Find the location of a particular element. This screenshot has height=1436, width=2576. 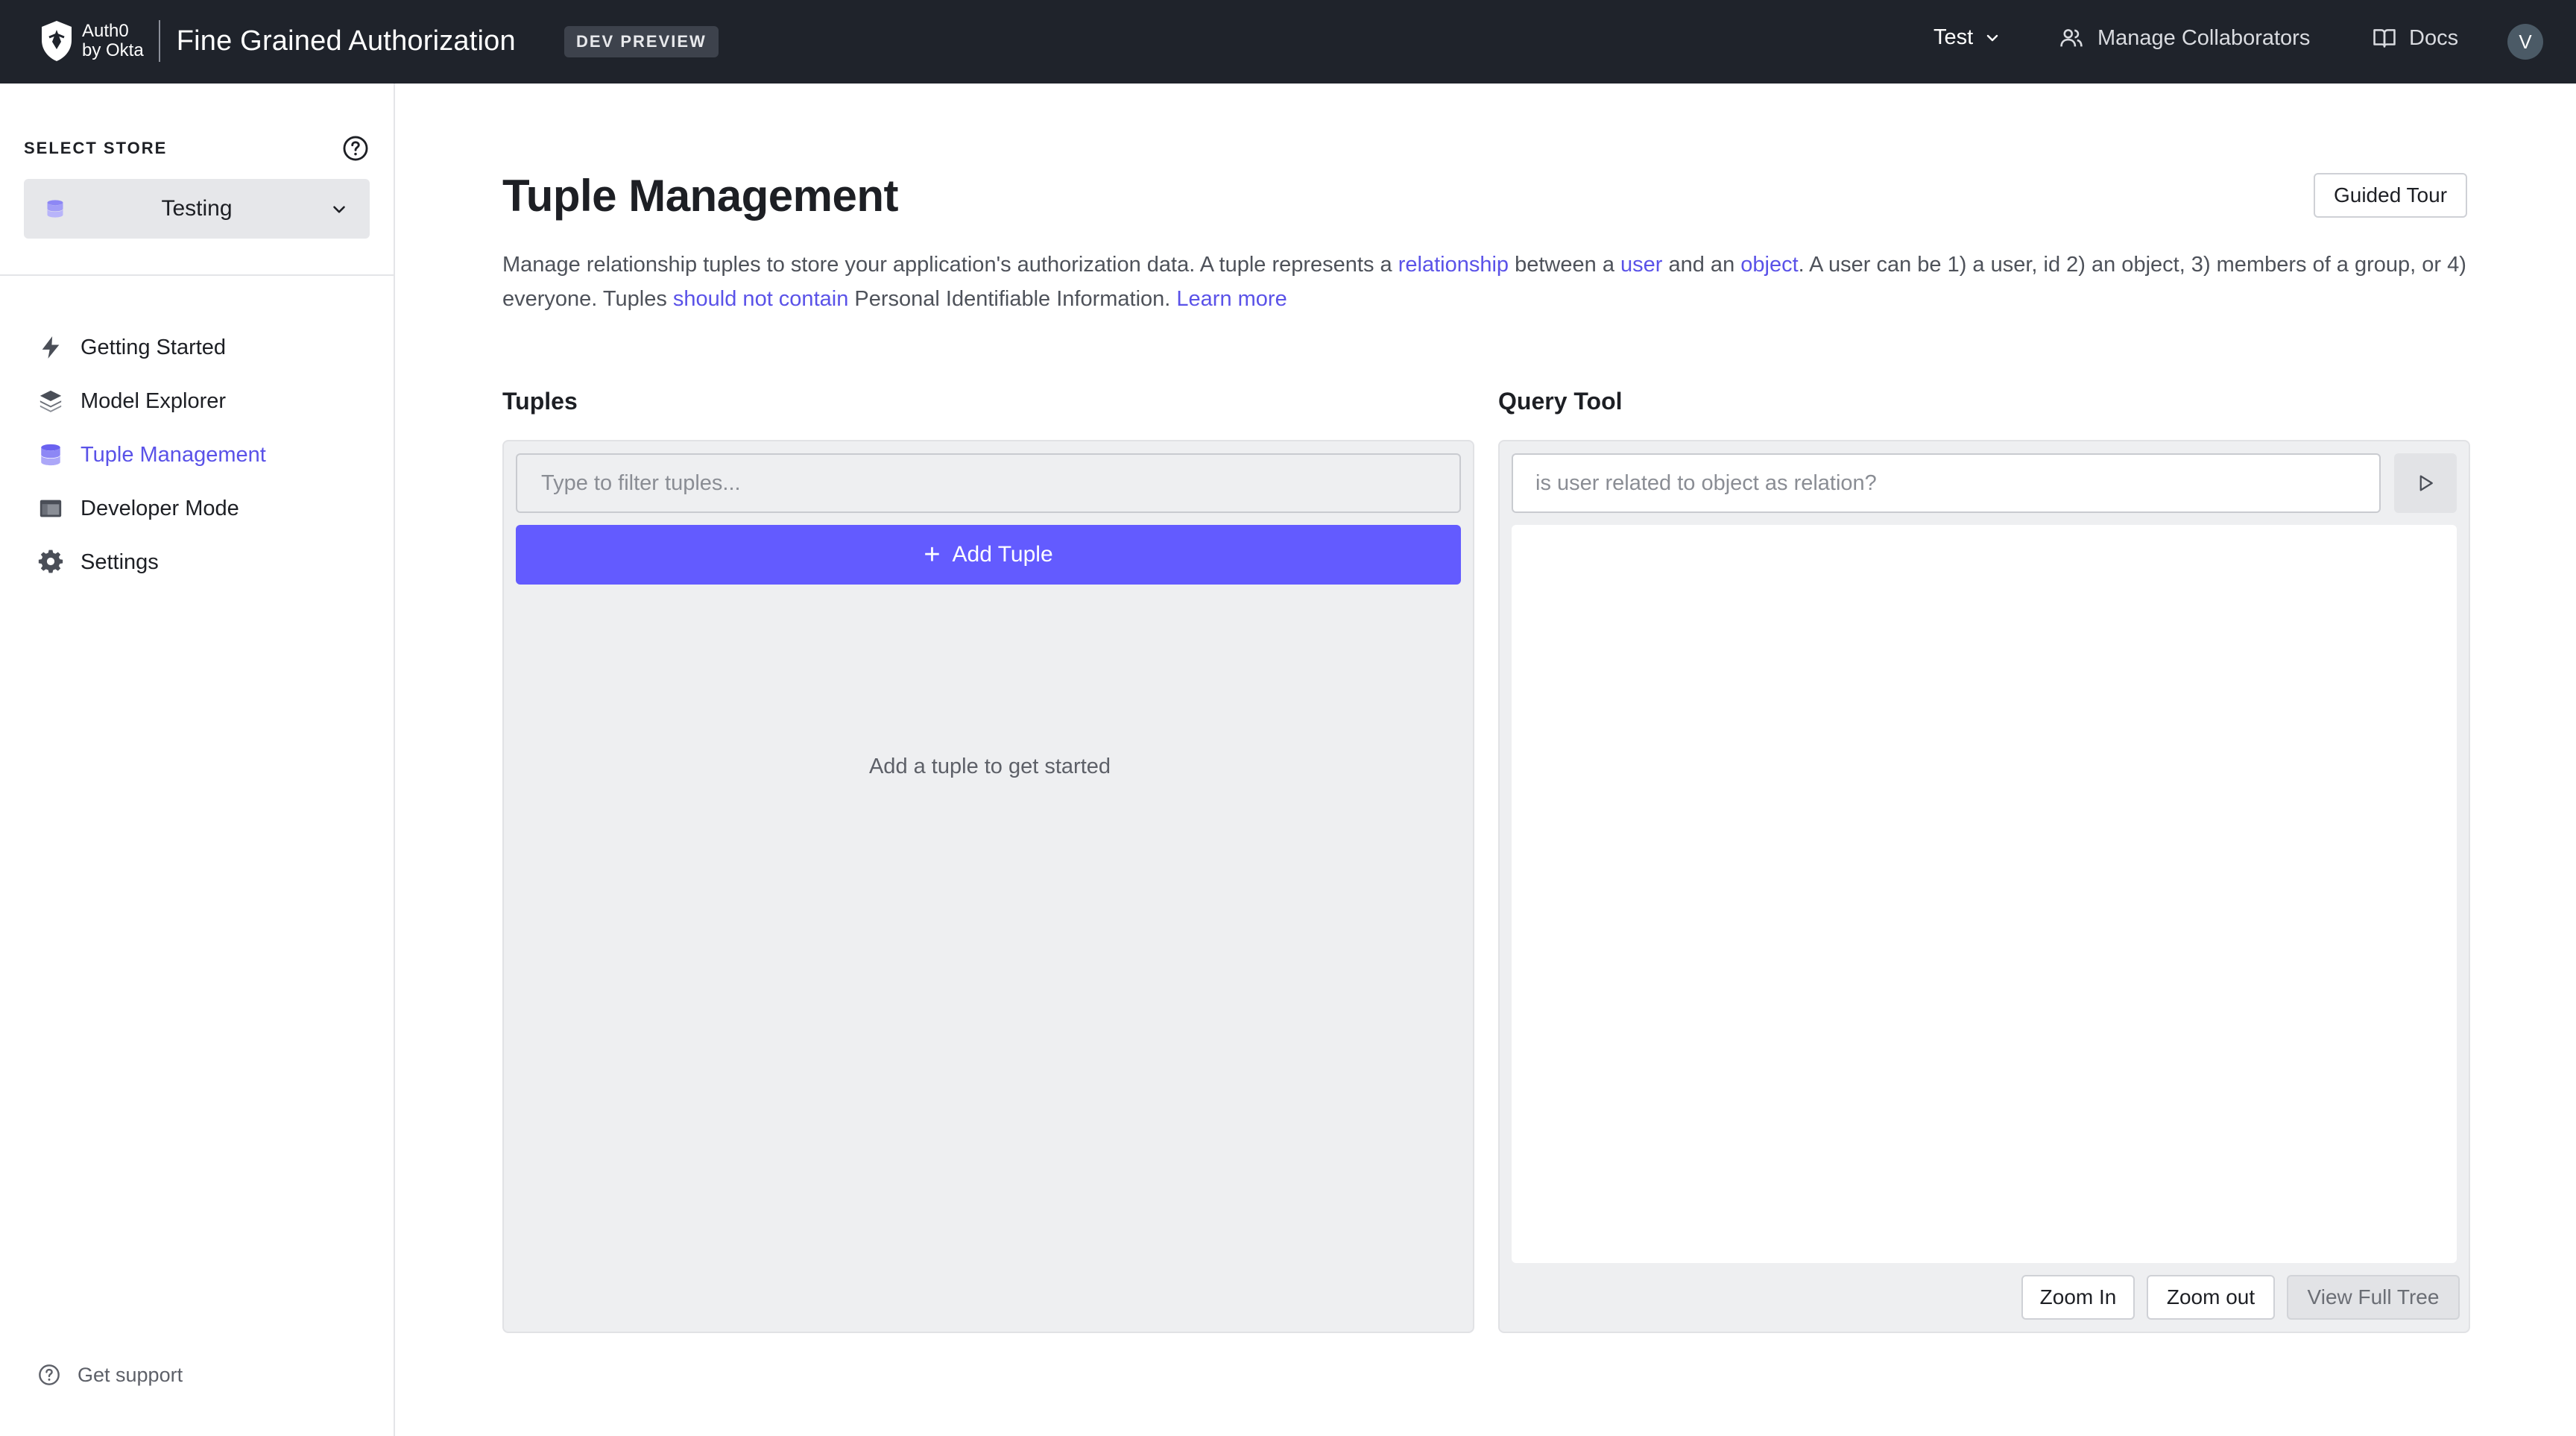

layers-icon is located at coordinates (51, 401).